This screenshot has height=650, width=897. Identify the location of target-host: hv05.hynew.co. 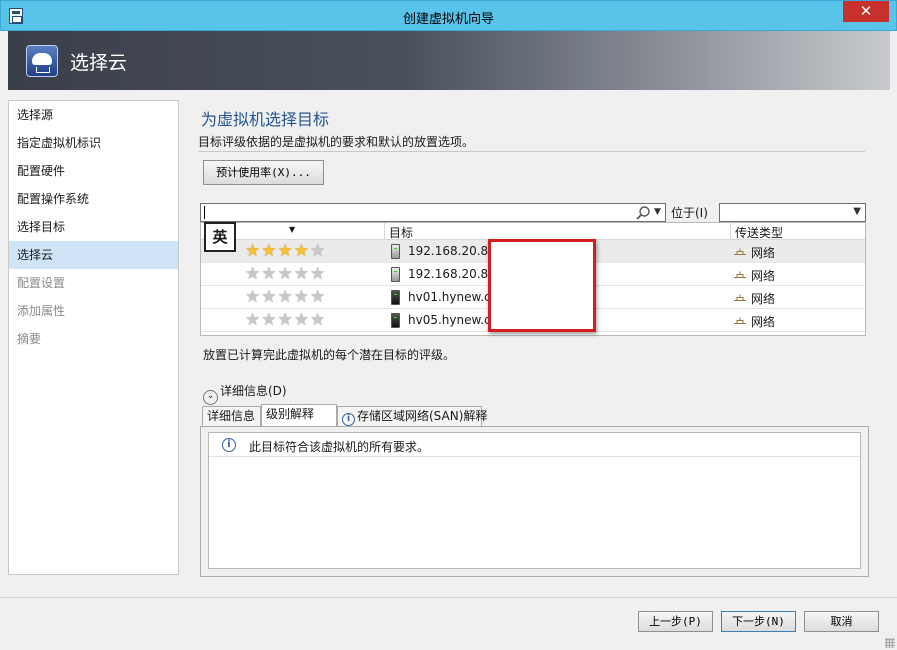
(453, 320).